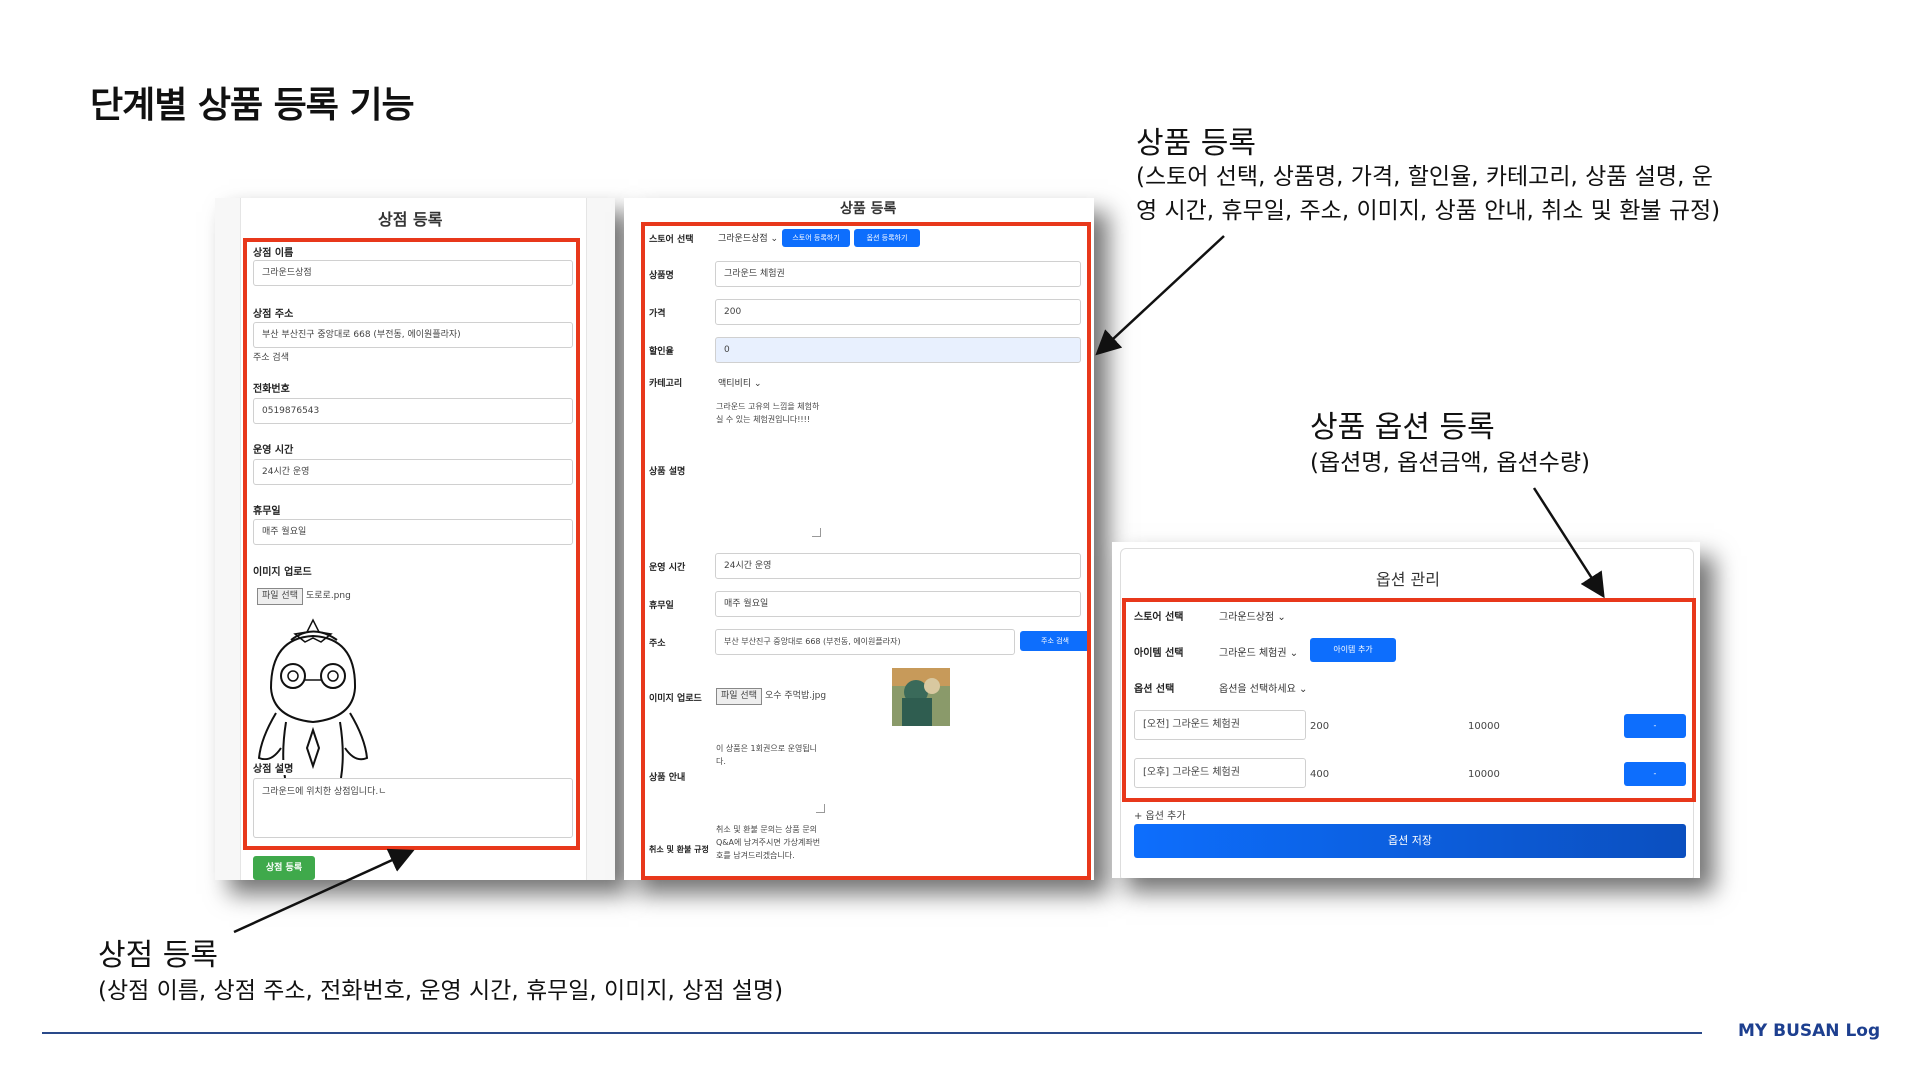 Image resolution: width=1920 pixels, height=1080 pixels. What do you see at coordinates (1809, 1031) in the screenshot?
I see `brand-logo-text: MY BUSAN Log` at bounding box center [1809, 1031].